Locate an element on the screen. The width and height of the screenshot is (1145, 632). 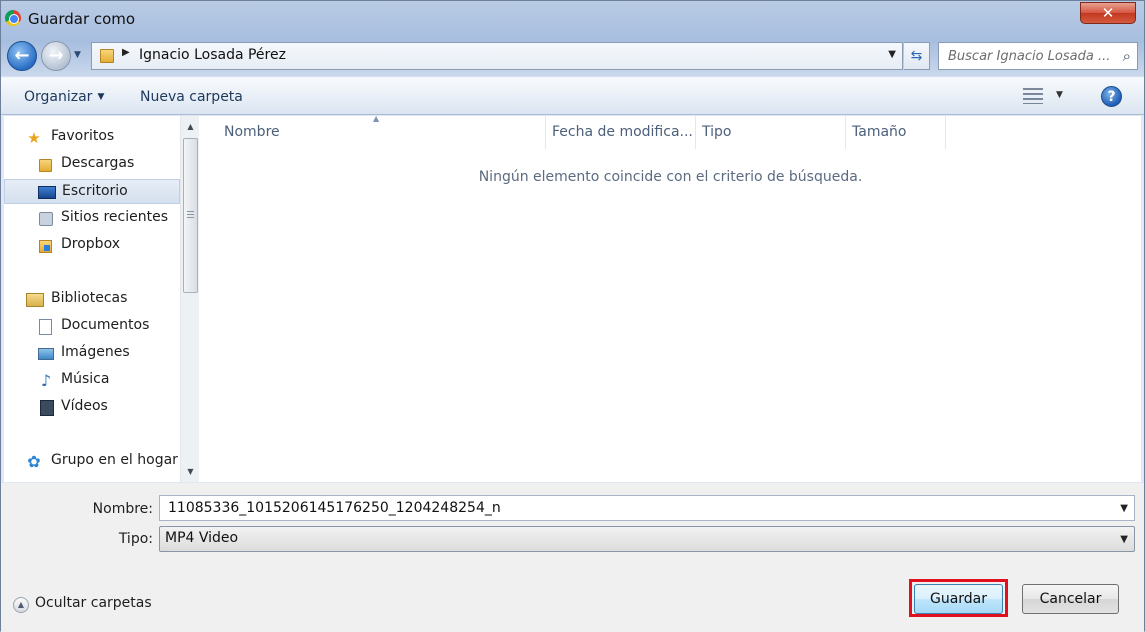
nav-favorites: ★ Favoritos is located at coordinates (92, 137).